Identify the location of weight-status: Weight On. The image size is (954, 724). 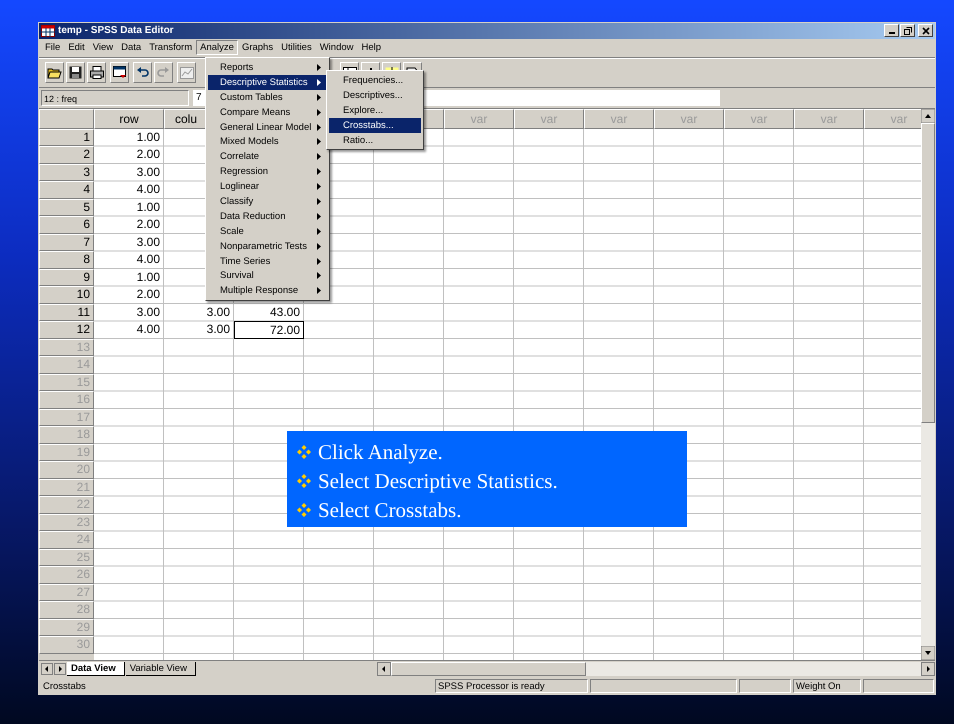
(827, 685).